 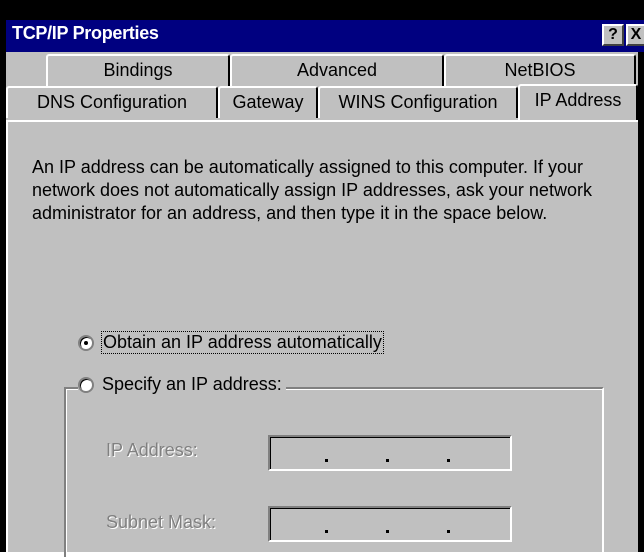 I want to click on tab-advanced: Advanced, so click(x=337, y=70).